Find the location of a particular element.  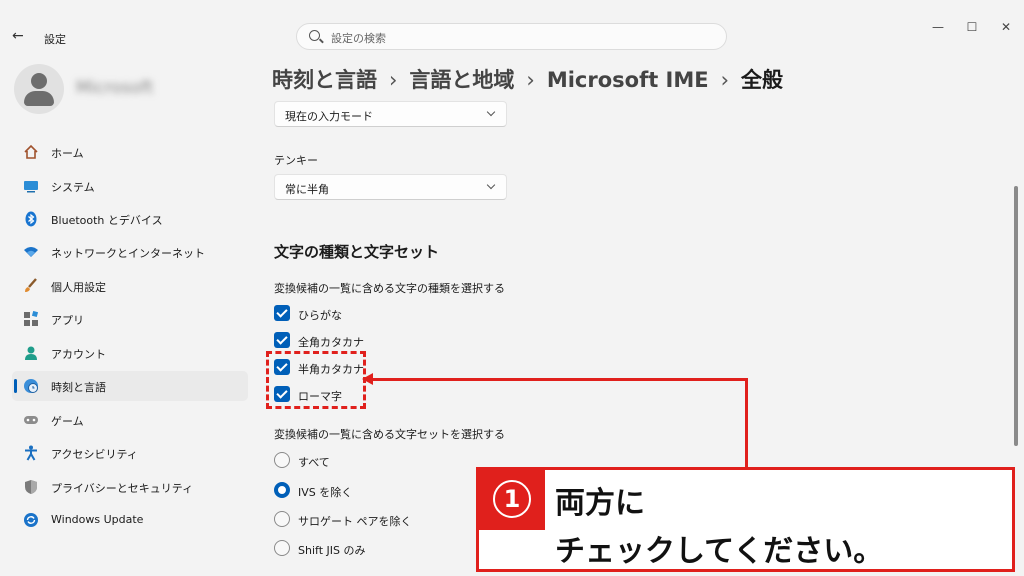

sidebar-item-label: Windows Update is located at coordinates (97, 519).